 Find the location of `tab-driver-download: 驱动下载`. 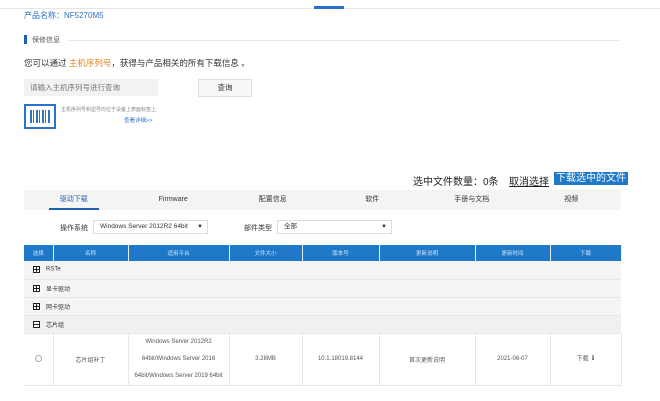

tab-driver-download: 驱动下载 is located at coordinates (74, 200).